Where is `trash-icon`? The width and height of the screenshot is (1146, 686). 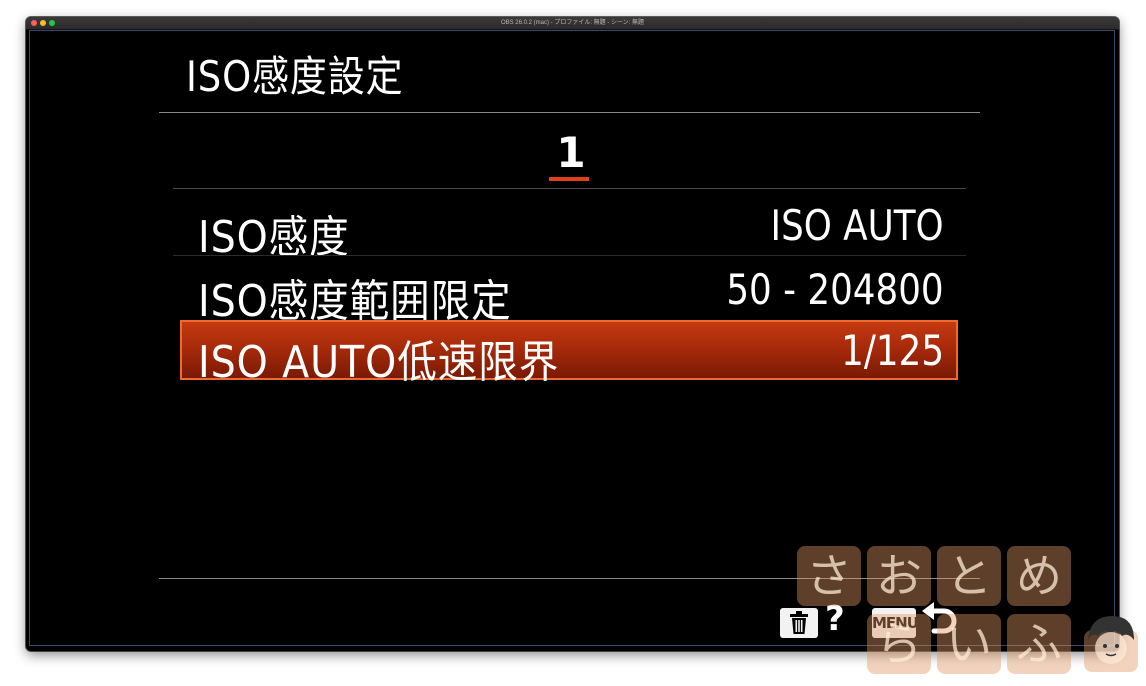 trash-icon is located at coordinates (799, 622).